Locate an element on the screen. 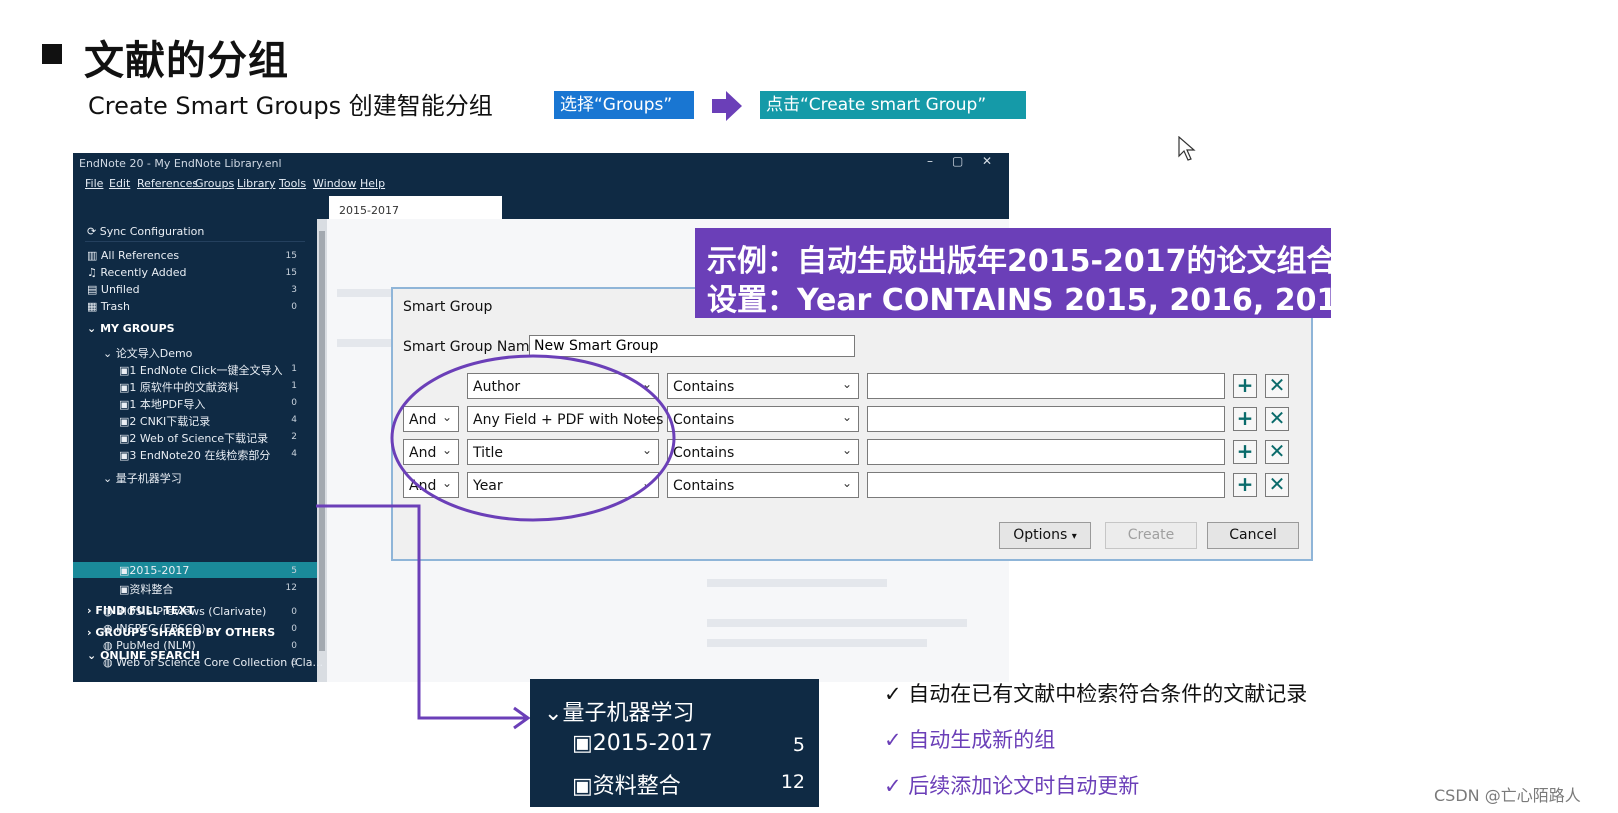  group-item: ▣2 CNKI下载记录 is located at coordinates (164, 421).